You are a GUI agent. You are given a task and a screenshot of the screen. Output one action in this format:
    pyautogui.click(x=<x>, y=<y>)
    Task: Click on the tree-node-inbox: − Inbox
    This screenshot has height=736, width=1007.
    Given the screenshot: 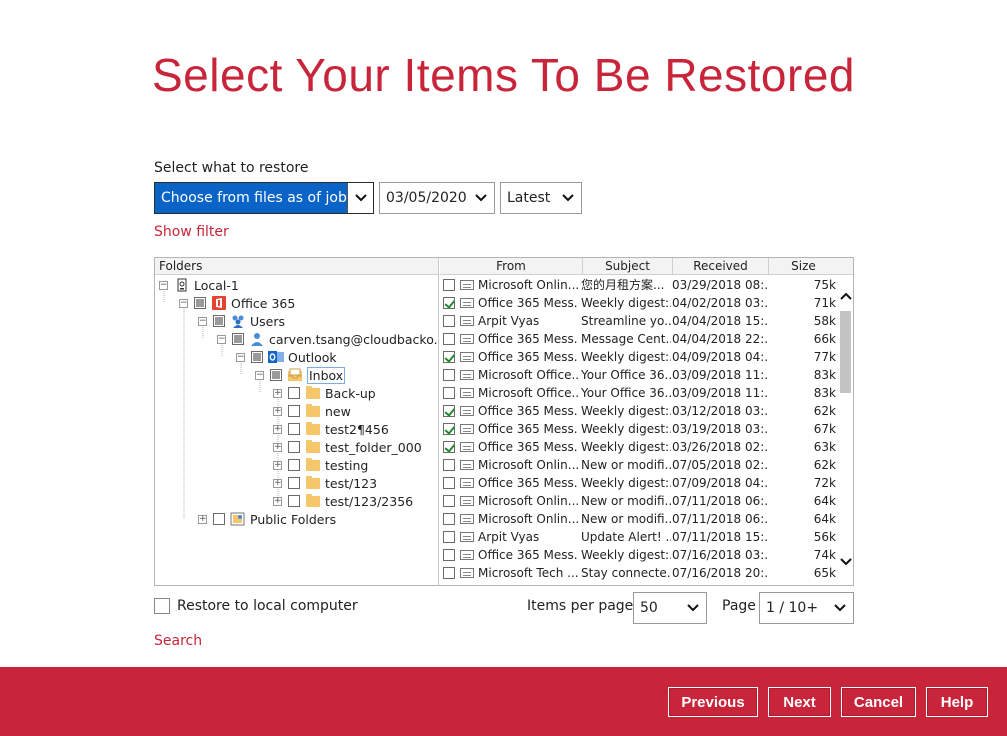 What is the action you would take?
    pyautogui.click(x=300, y=375)
    